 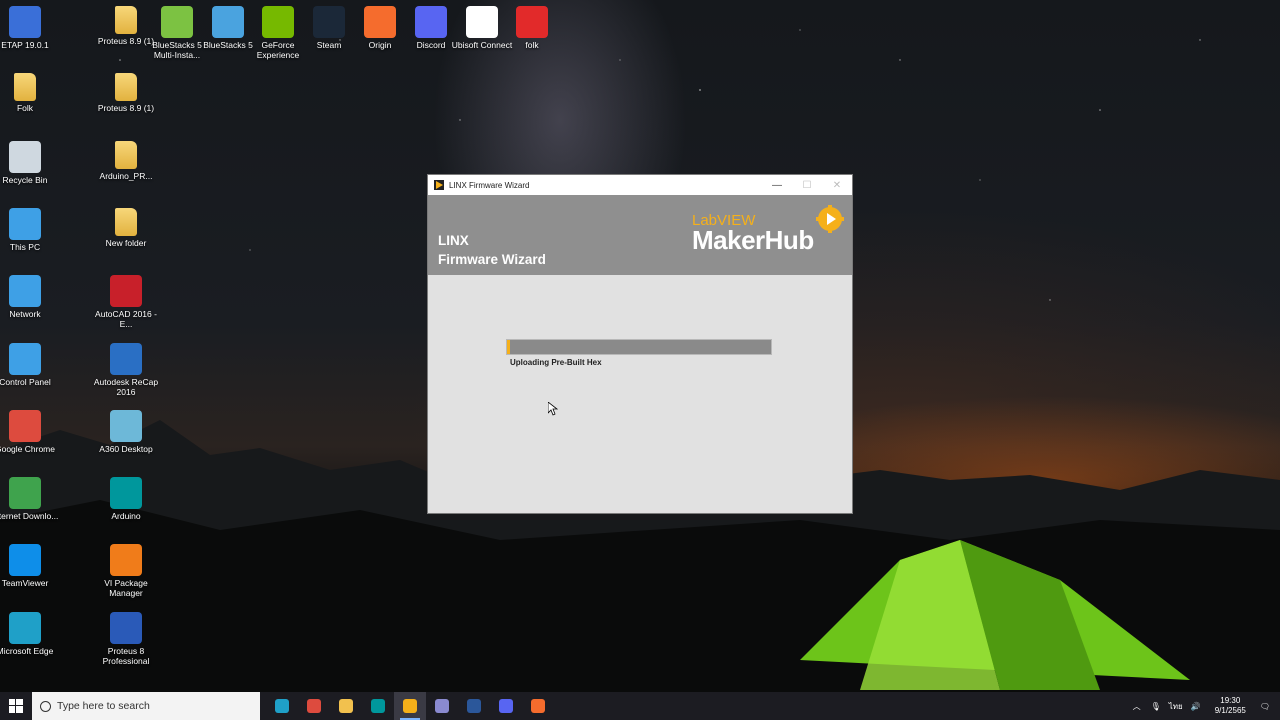 I want to click on desktop-icon: folk, so click(x=532, y=28).